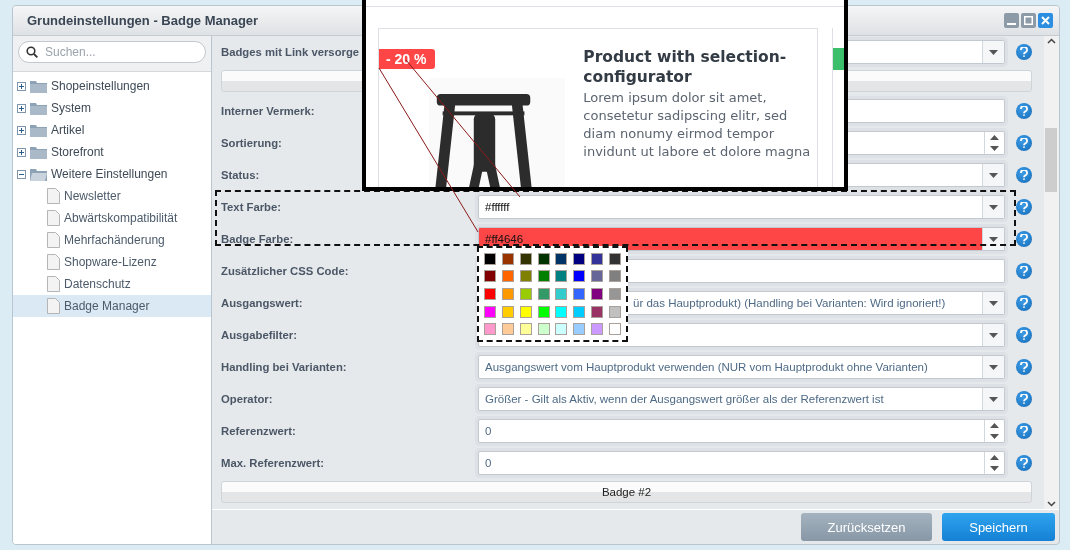 The width and height of the screenshot is (1070, 550). Describe the element at coordinates (112, 108) in the screenshot. I see `tree-item: System` at that location.